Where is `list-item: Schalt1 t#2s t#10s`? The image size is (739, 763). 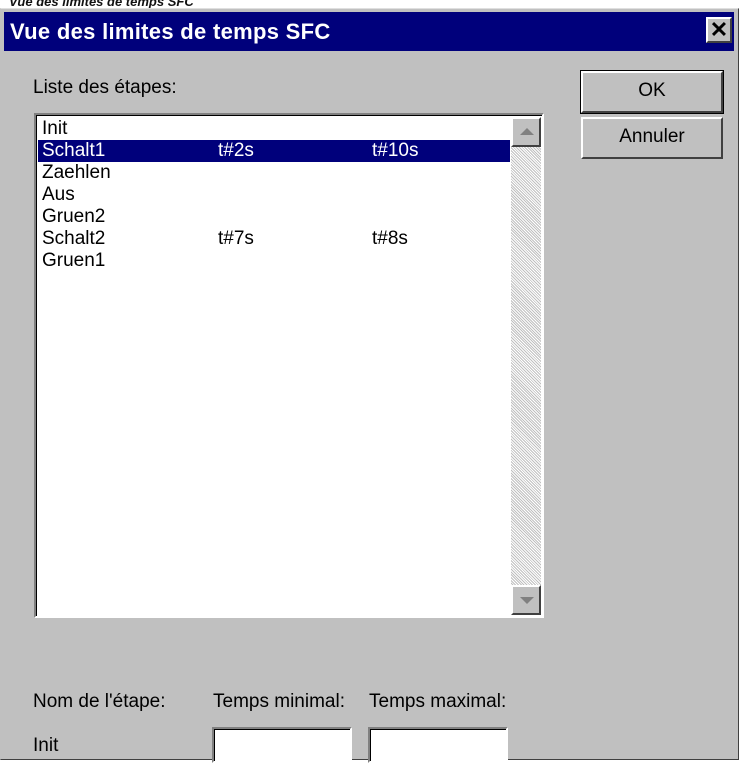
list-item: Schalt1 t#2s t#10s is located at coordinates (274, 151).